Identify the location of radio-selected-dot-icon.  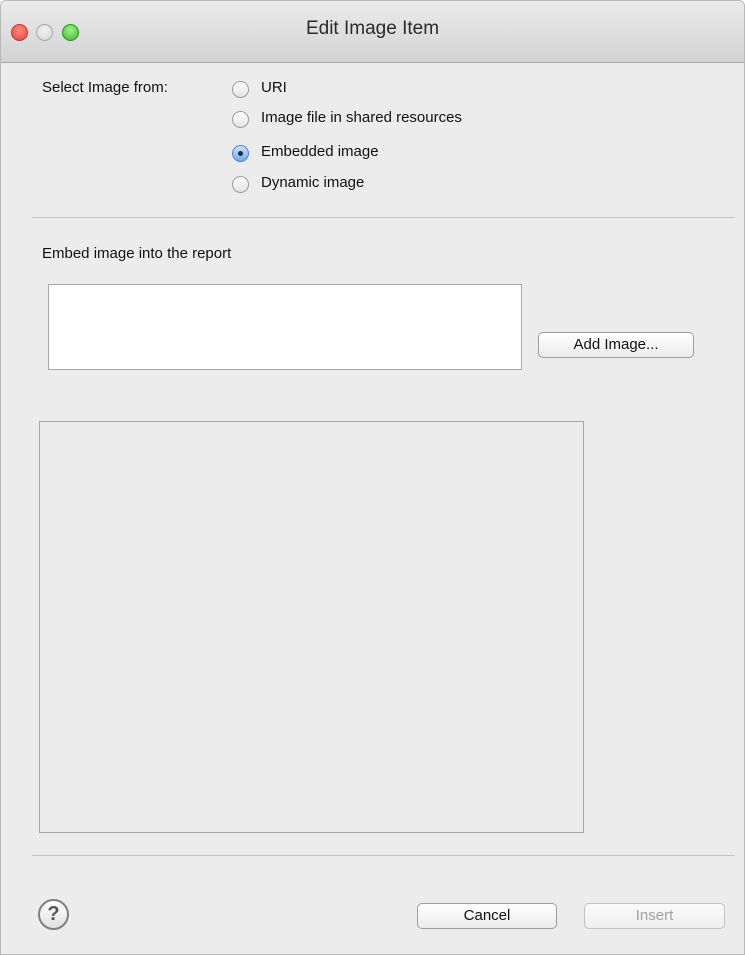
(240, 153).